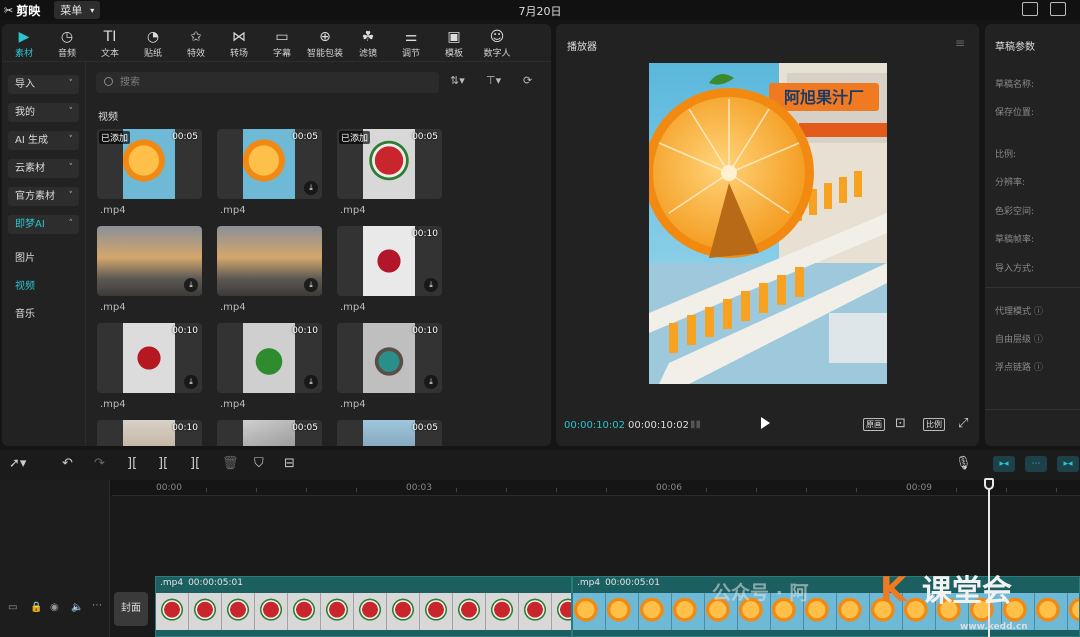 This screenshot has width=1080, height=637. Describe the element at coordinates (67, 464) in the screenshot. I see `undo-icon: ↶` at that location.